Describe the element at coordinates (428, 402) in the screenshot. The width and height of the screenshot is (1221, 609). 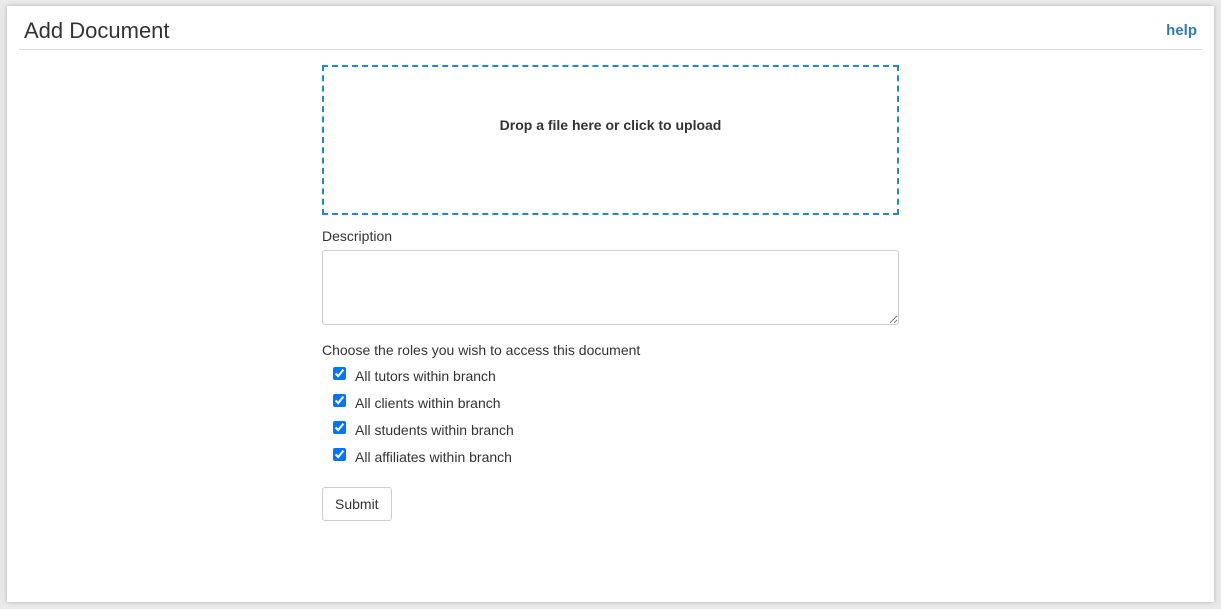
I see `role-label-clients: All clients within branch` at that location.